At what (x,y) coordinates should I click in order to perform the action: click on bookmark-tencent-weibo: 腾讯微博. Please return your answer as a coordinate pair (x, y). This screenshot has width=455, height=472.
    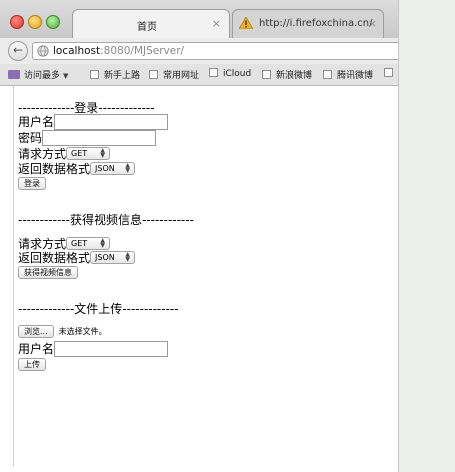
    Looking at the image, I should click on (348, 74).